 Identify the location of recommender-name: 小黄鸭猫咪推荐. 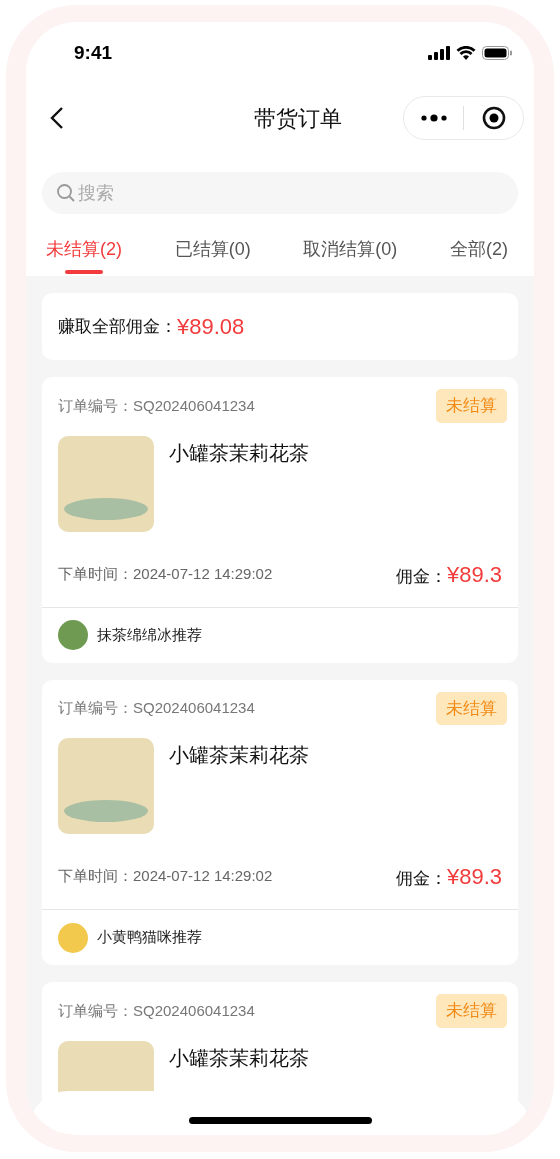
(149, 937).